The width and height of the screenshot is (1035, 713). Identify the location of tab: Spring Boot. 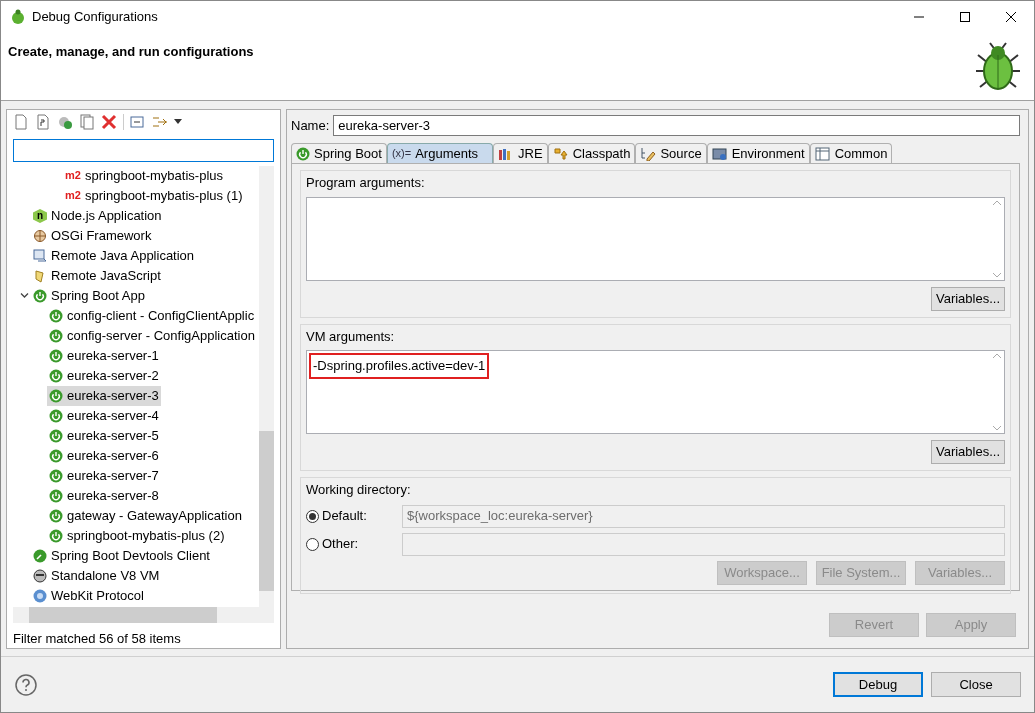
(339, 153).